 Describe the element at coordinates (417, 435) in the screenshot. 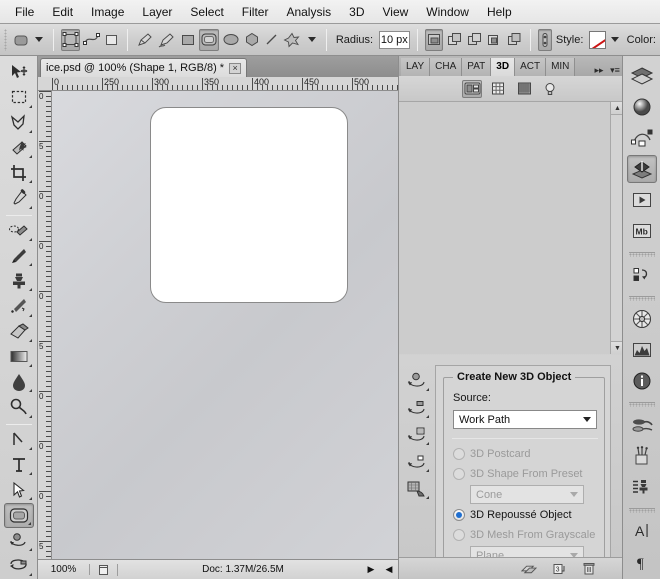

I see `3d-object-pan-tool-icon` at that location.